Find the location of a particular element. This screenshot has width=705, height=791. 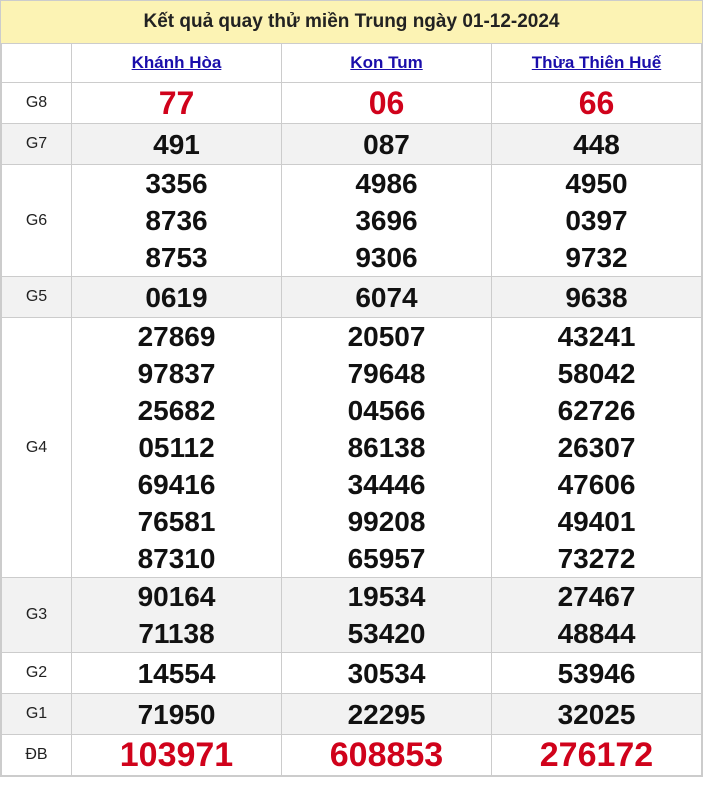

prize-cell: 66 is located at coordinates (596, 103).